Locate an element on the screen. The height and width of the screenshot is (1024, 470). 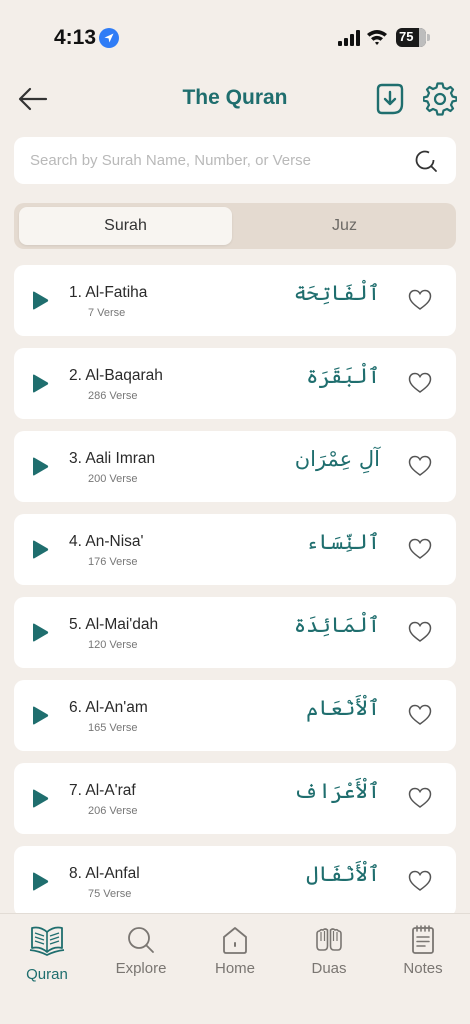
status-bar: 4:13 75 is located at coordinates (235, 38).